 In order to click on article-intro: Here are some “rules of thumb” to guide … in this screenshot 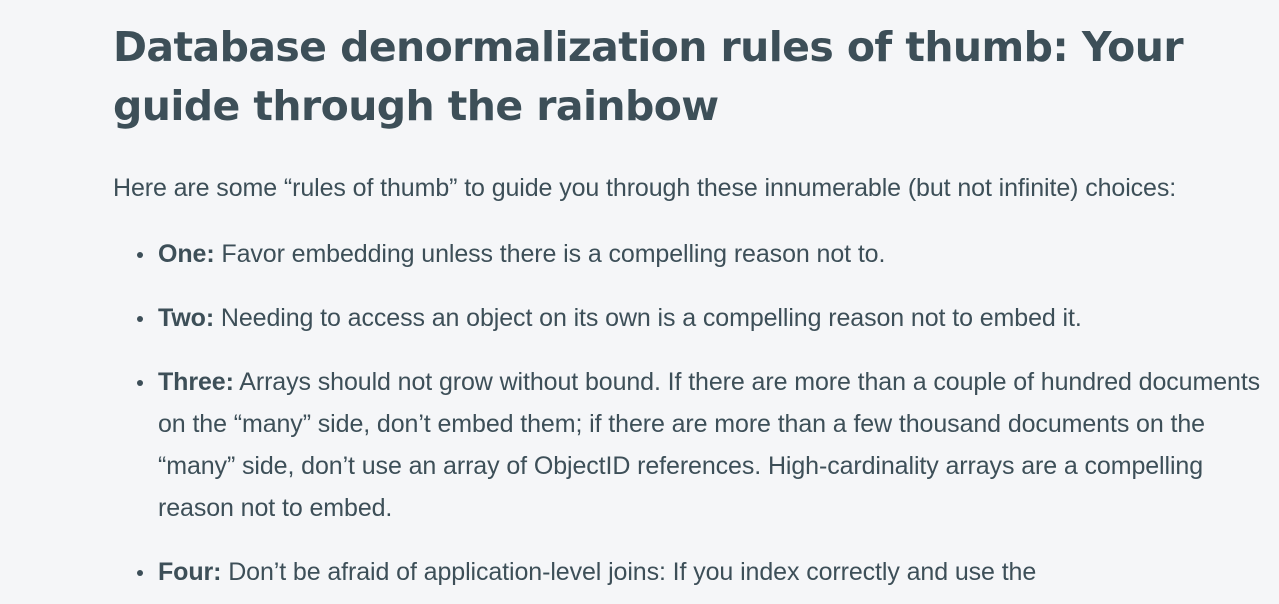, I will do `click(645, 188)`.